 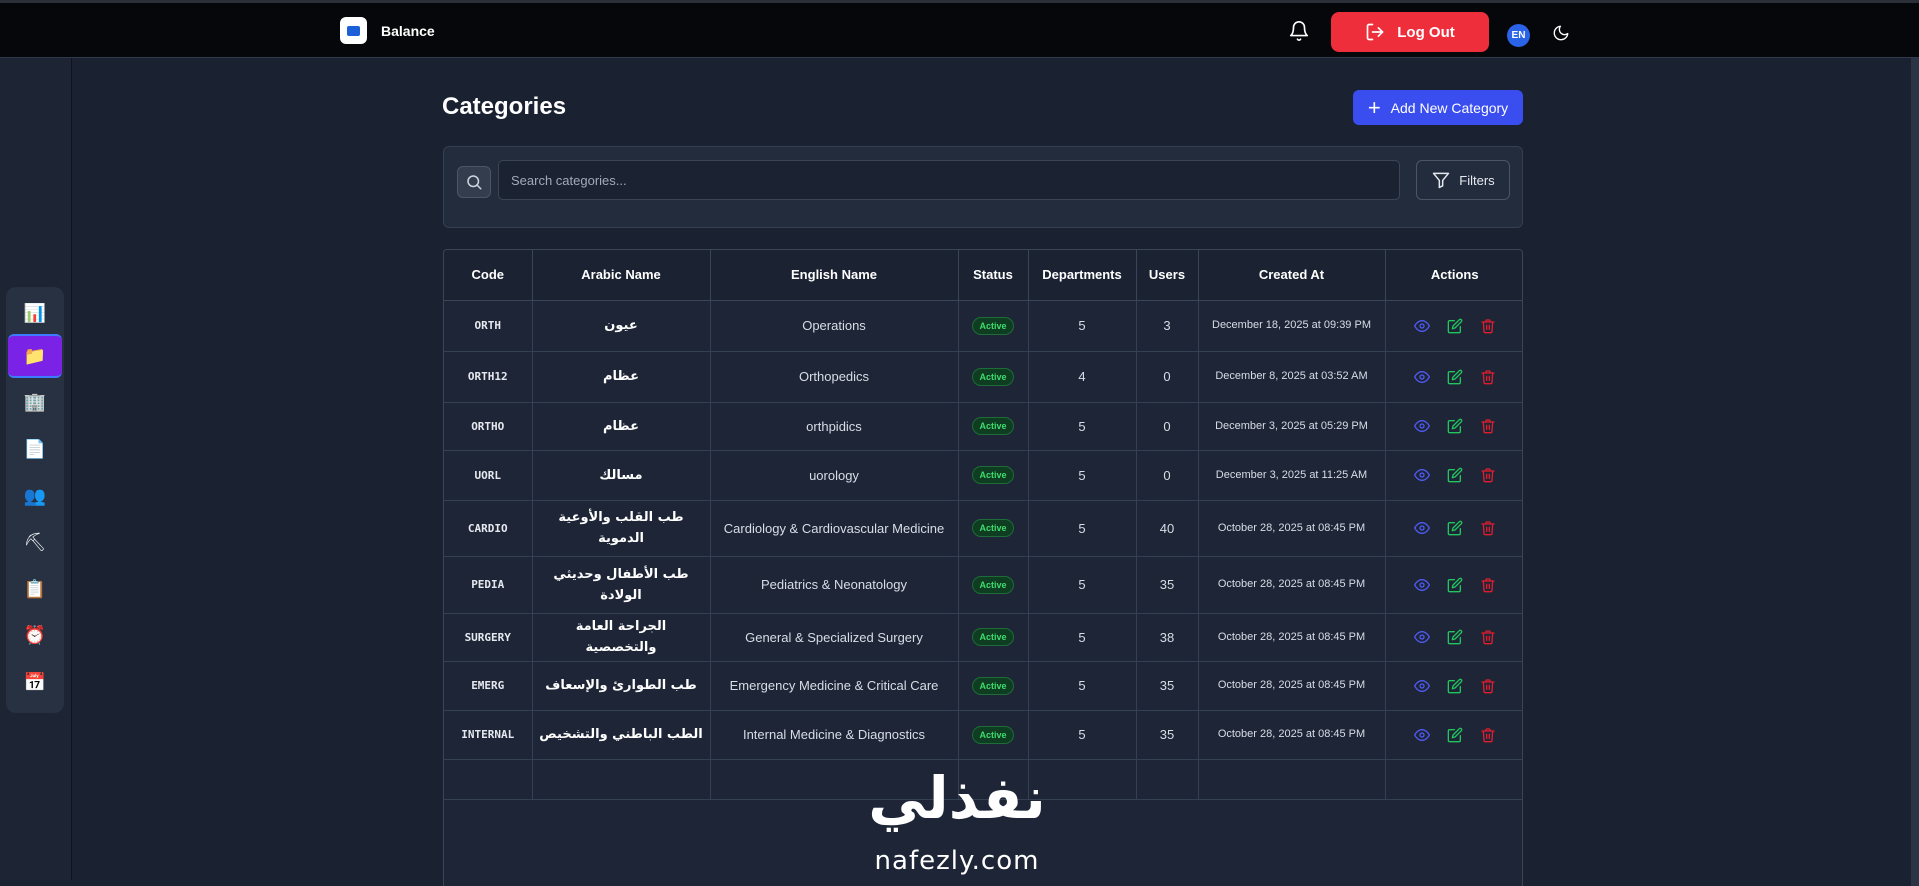 I want to click on sidebar-item-dashboard: 📊, so click(x=35, y=313).